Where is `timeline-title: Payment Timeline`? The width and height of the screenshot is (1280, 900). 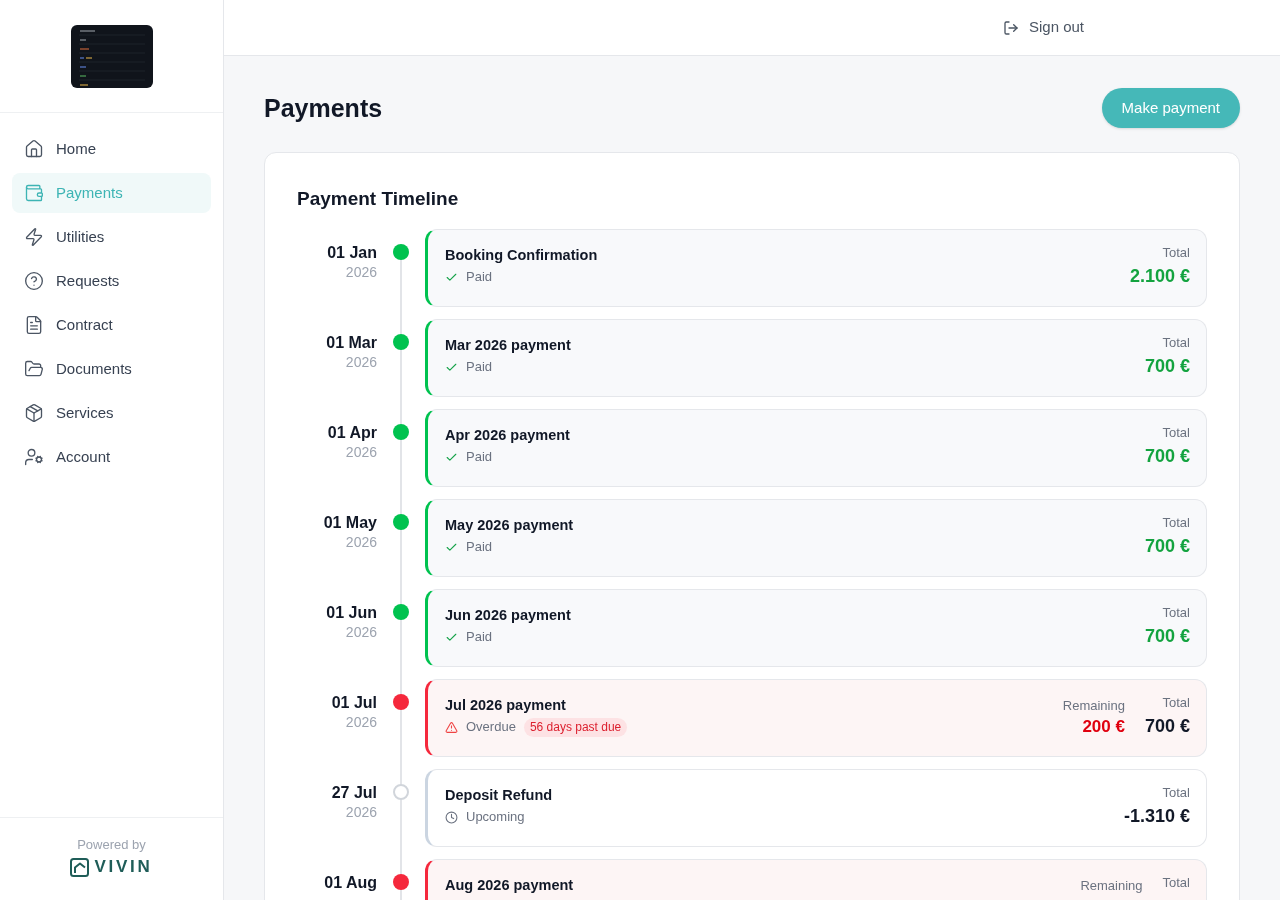 timeline-title: Payment Timeline is located at coordinates (378, 199).